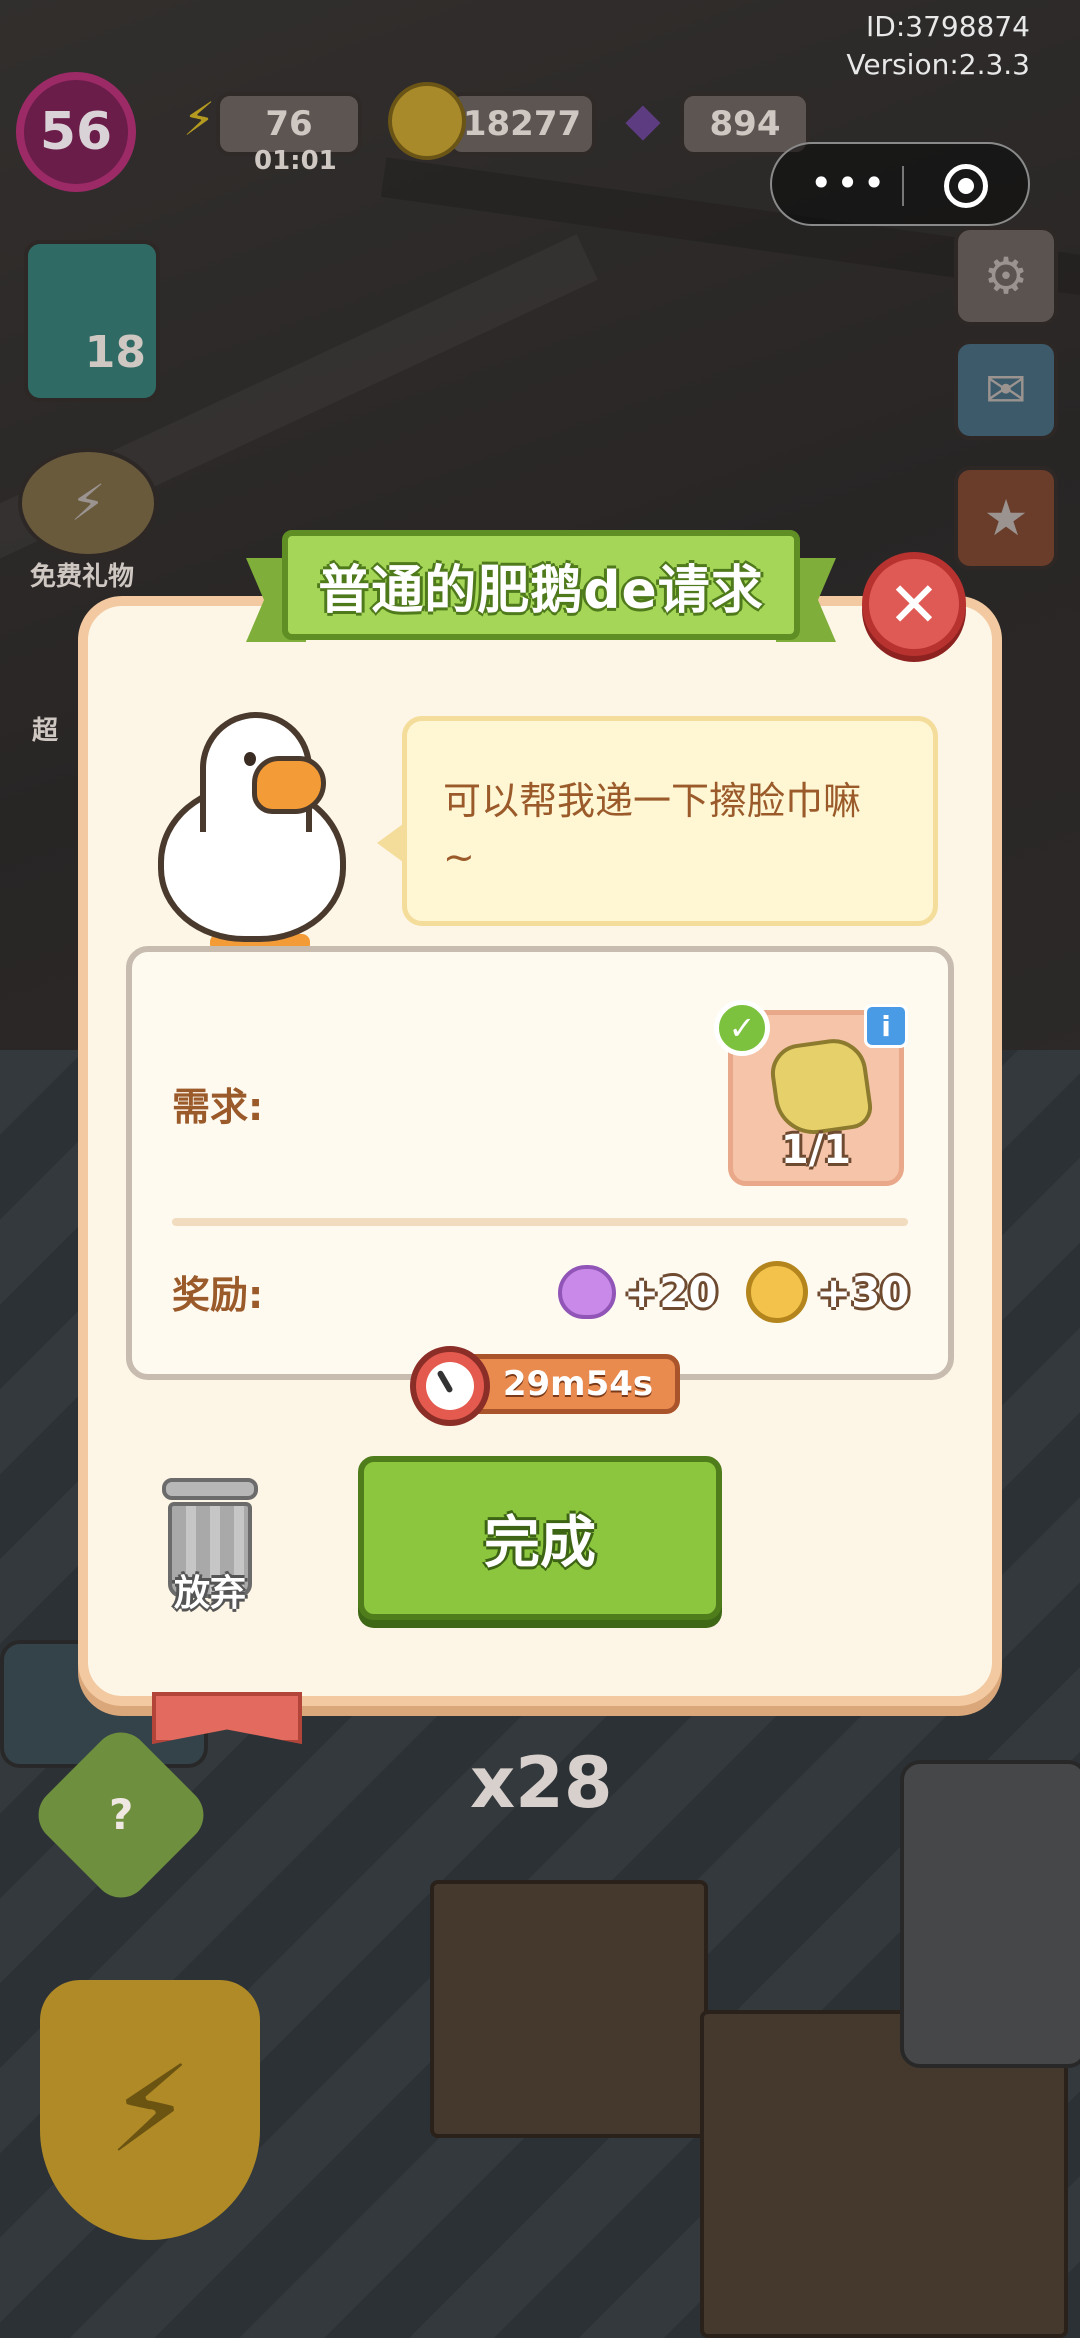  What do you see at coordinates (938, 64) in the screenshot?
I see `version-label: Version:2.3.3` at bounding box center [938, 64].